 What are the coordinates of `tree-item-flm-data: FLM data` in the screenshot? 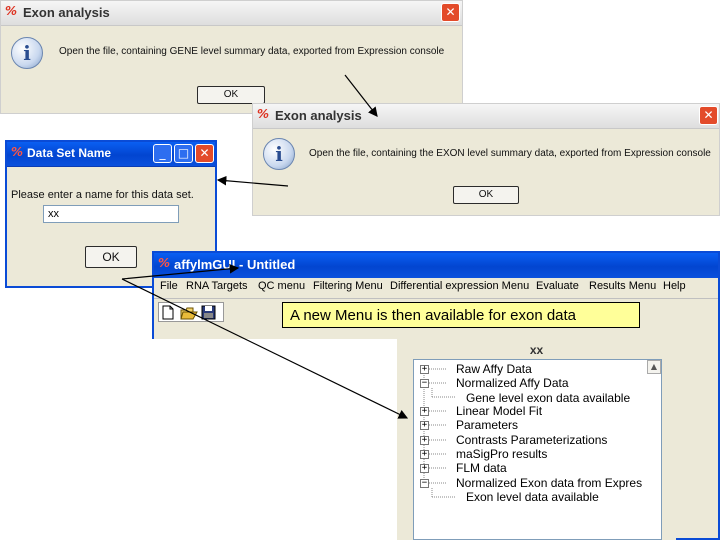 It's located at (481, 468).